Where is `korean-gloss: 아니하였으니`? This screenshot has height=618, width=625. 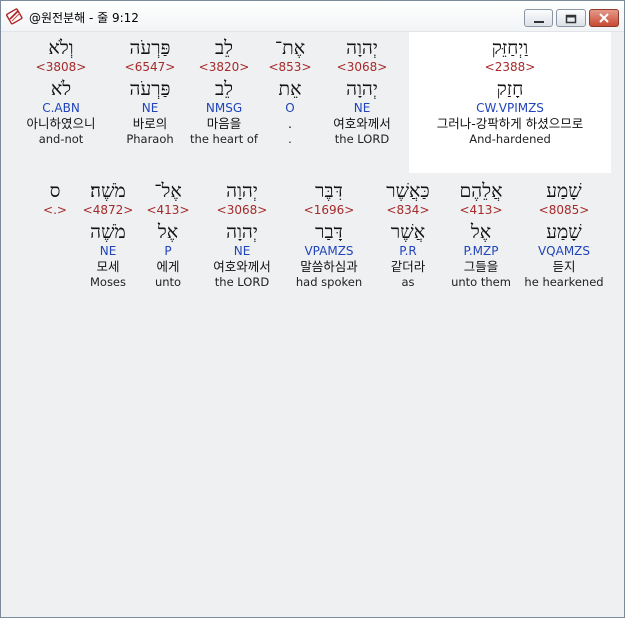
korean-gloss: 아니하였으니 is located at coordinates (61, 123).